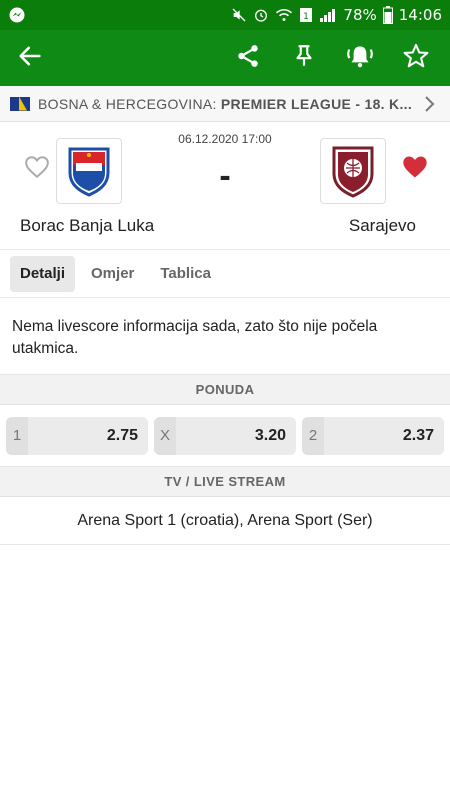 Image resolution: width=450 pixels, height=800 pixels. What do you see at coordinates (185, 274) in the screenshot?
I see `tab-tablica: Tablica` at bounding box center [185, 274].